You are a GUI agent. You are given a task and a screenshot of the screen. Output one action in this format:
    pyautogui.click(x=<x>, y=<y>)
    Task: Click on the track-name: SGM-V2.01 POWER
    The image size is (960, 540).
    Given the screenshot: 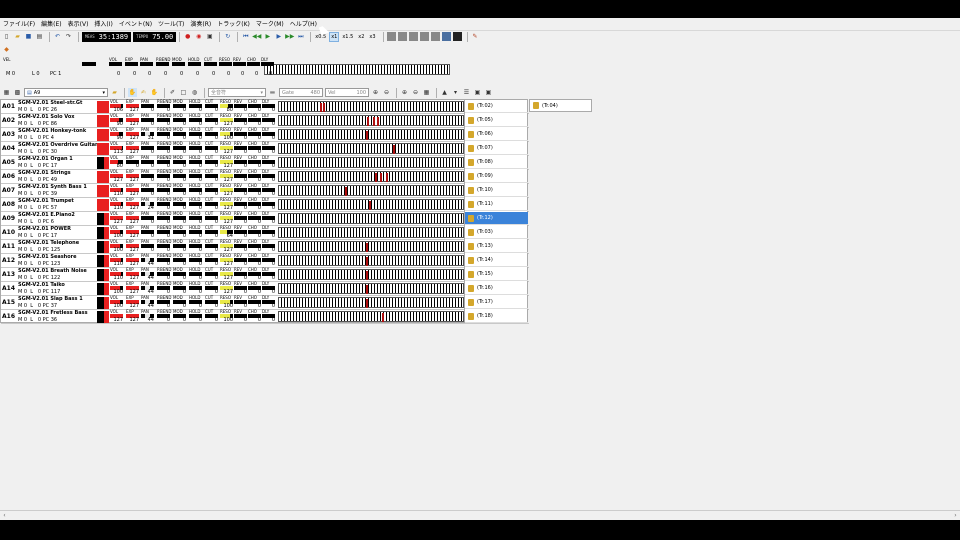 What is the action you would take?
    pyautogui.click(x=44, y=229)
    